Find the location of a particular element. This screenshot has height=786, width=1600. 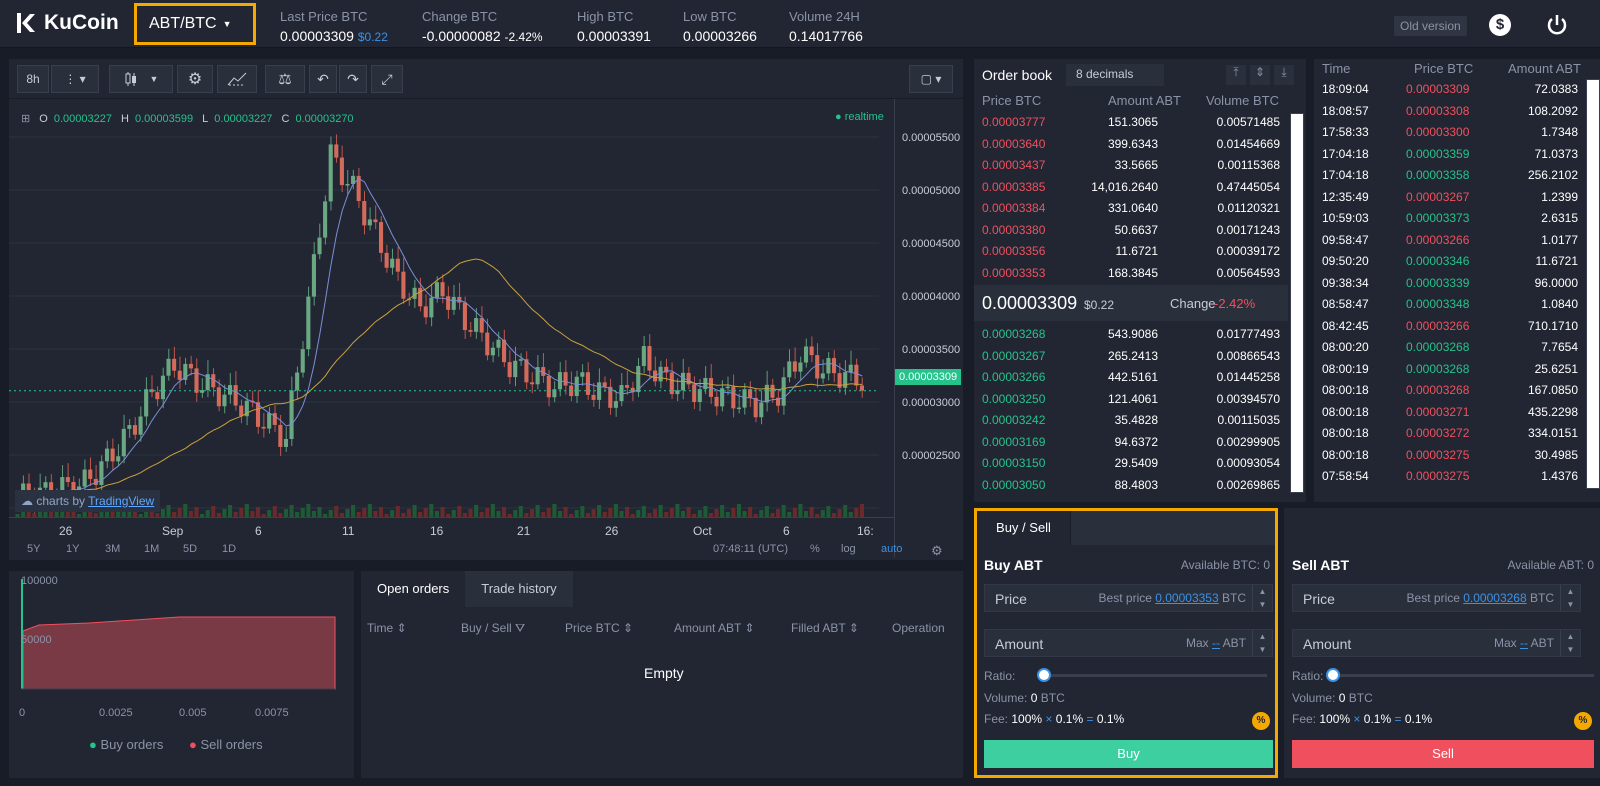

screenshot-icon: ▢ ▾ is located at coordinates (931, 79).